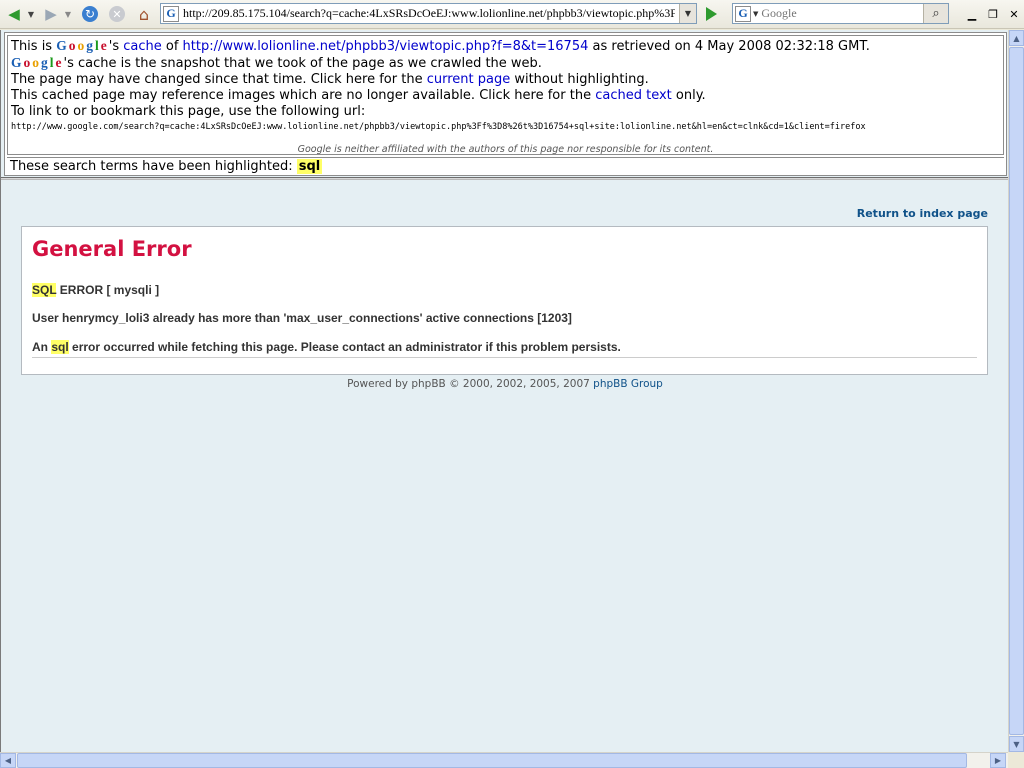 The height and width of the screenshot is (768, 1024). I want to click on address-dropdown-icon: ▼, so click(687, 13).